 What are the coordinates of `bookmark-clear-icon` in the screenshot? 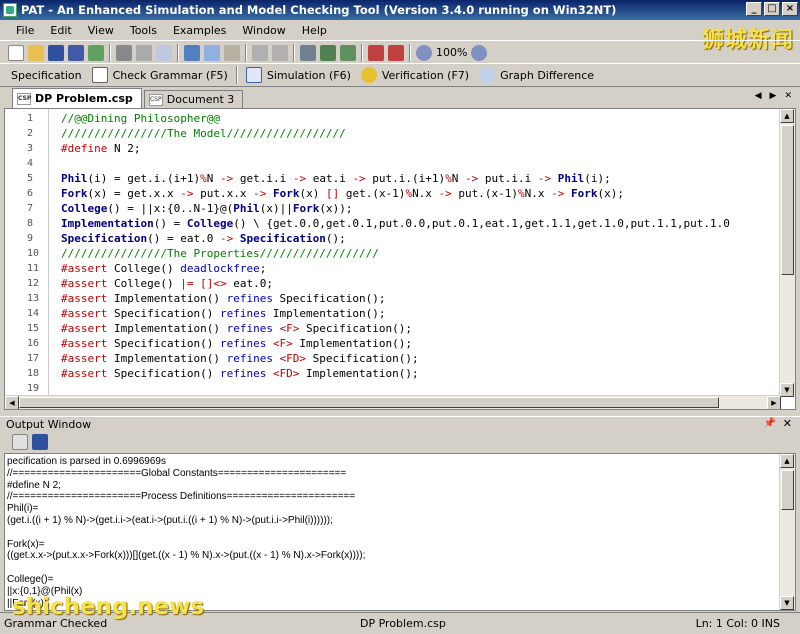 It's located at (348, 52).